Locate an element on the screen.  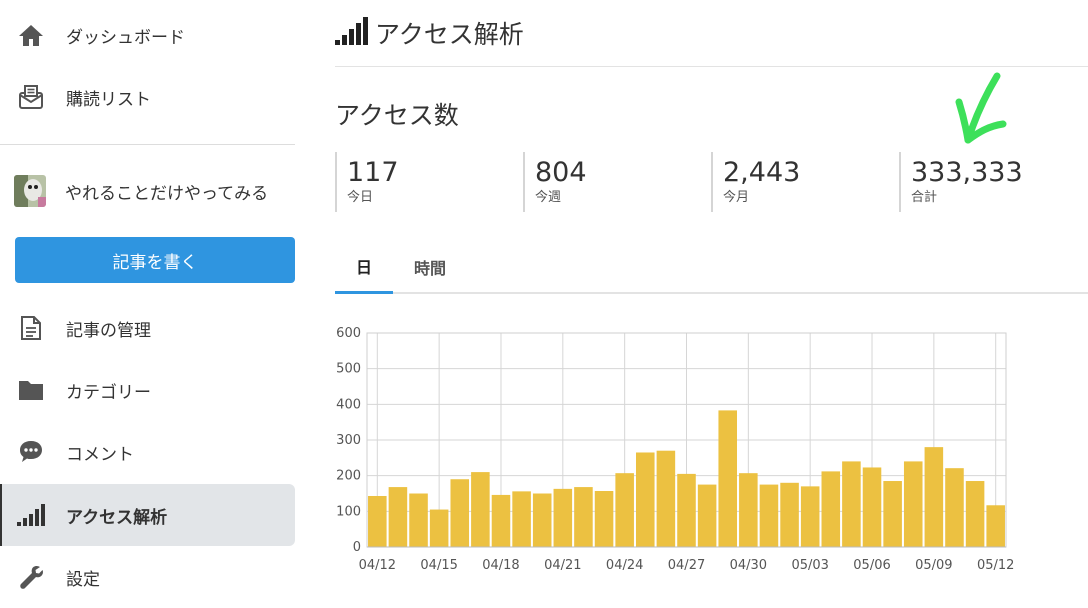
x-tick-label: 04/15 is located at coordinates (438, 565).